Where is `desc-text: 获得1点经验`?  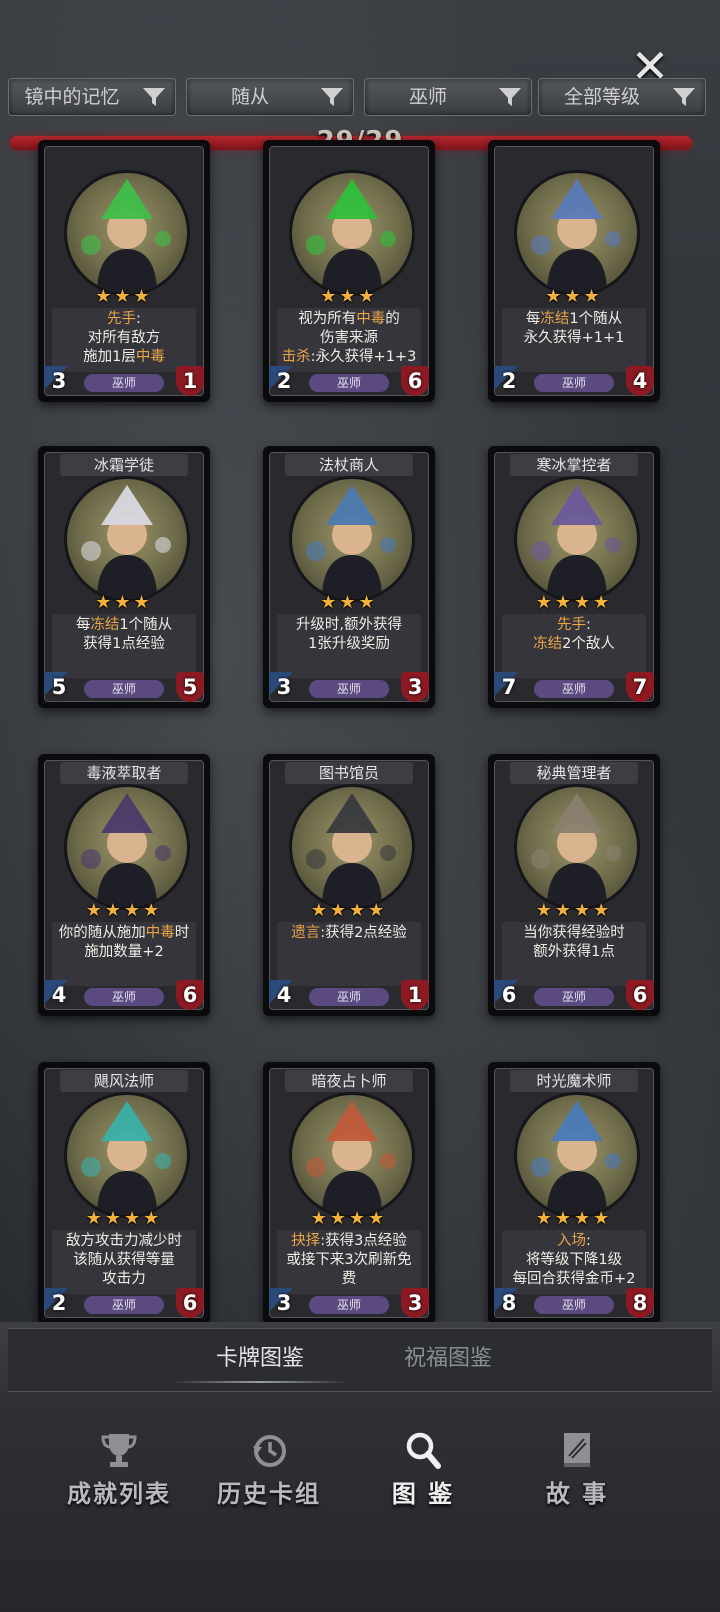
desc-text: 获得1点经验 is located at coordinates (124, 644).